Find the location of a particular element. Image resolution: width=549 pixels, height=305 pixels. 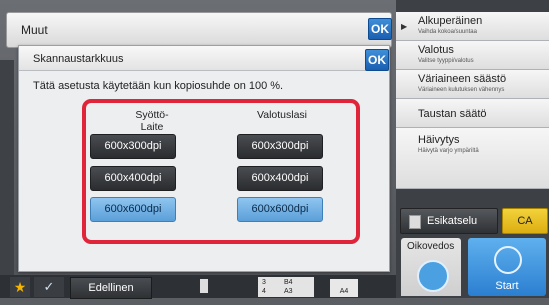

glass-600x600-button: 600x600dpi is located at coordinates (280, 209).